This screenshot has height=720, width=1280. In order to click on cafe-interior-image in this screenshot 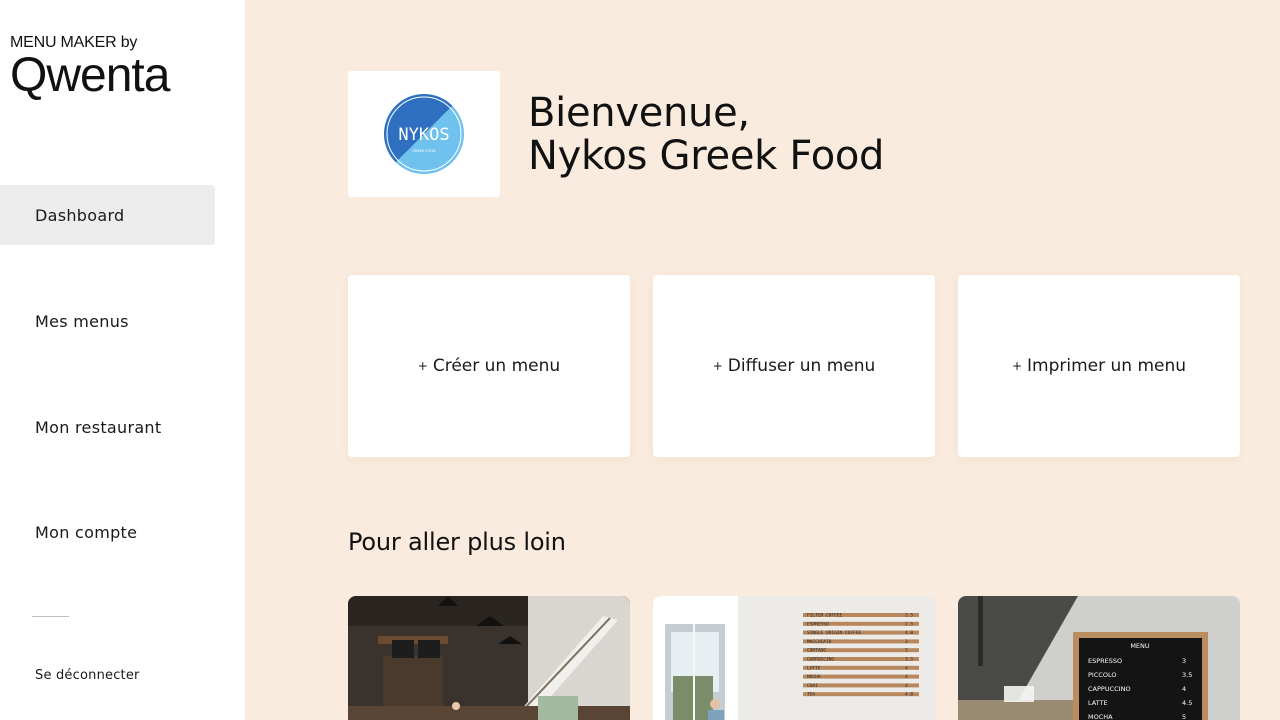, I will do `click(489, 658)`.